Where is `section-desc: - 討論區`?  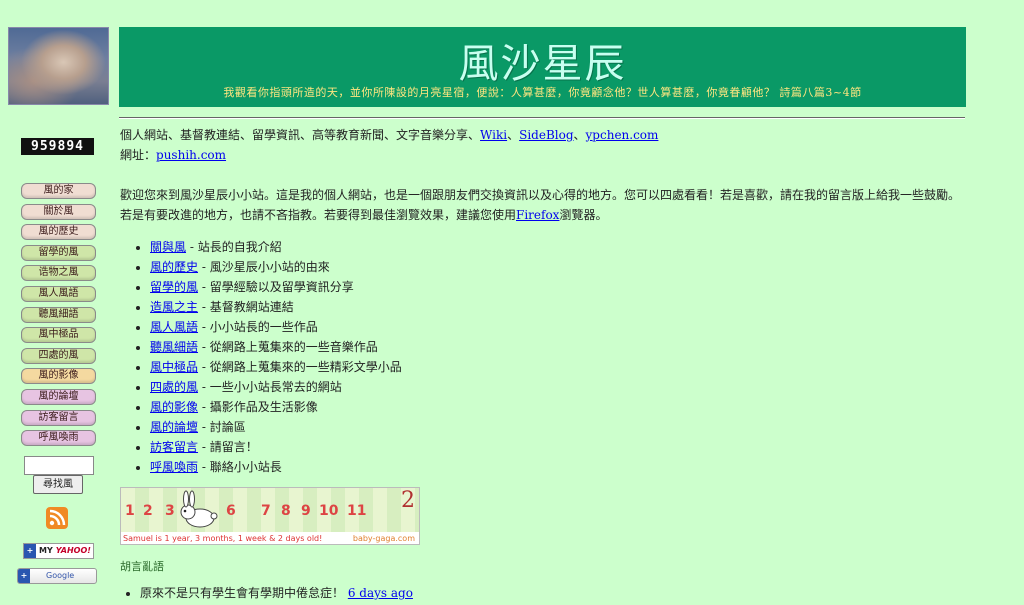 section-desc: - 討論區 is located at coordinates (222, 427).